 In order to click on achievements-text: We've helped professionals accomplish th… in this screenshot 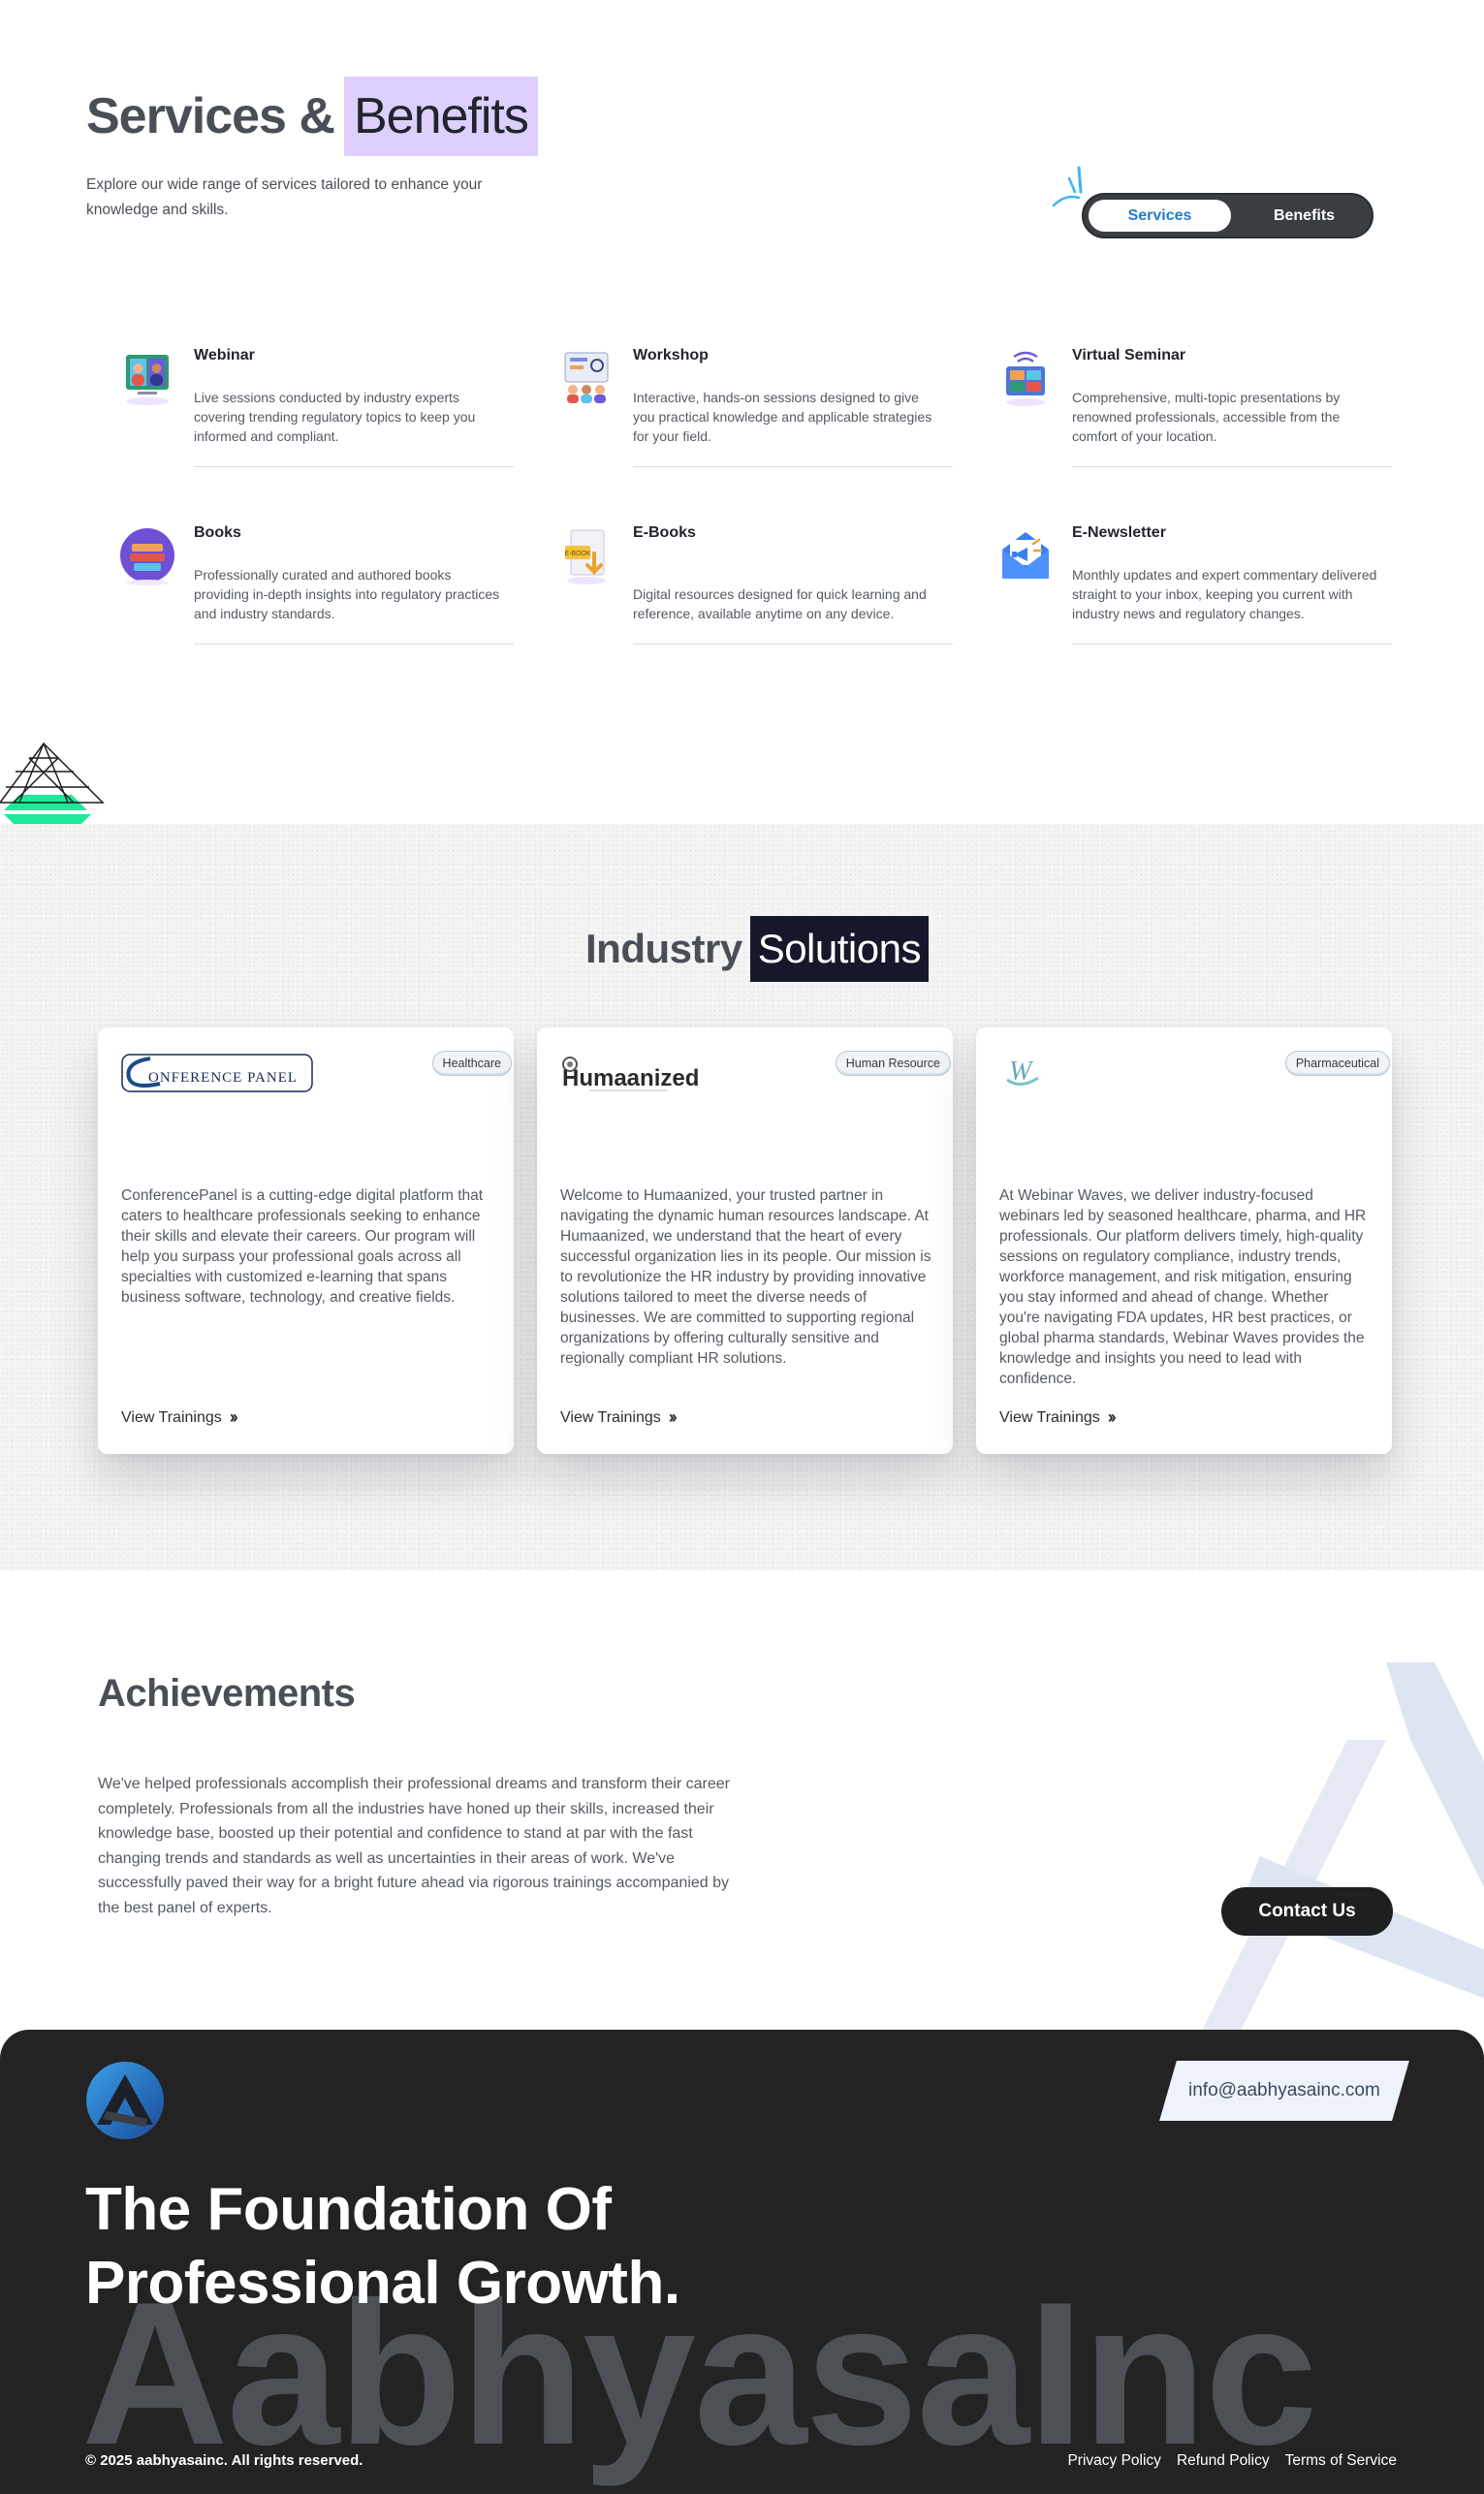, I will do `click(414, 1846)`.